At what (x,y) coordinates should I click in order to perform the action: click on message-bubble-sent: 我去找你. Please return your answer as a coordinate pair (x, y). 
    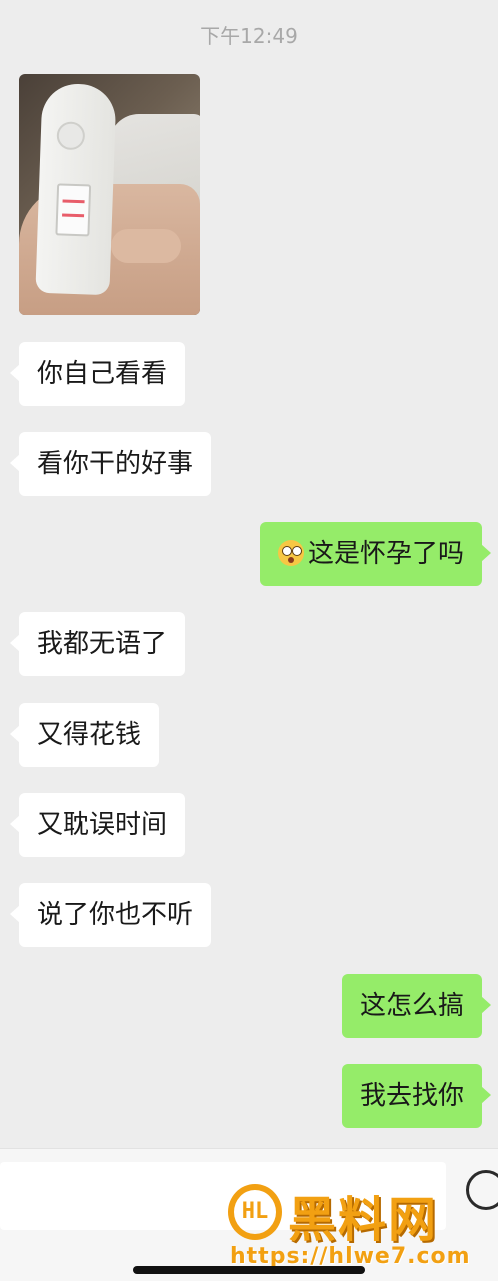
    Looking at the image, I should click on (416, 1096).